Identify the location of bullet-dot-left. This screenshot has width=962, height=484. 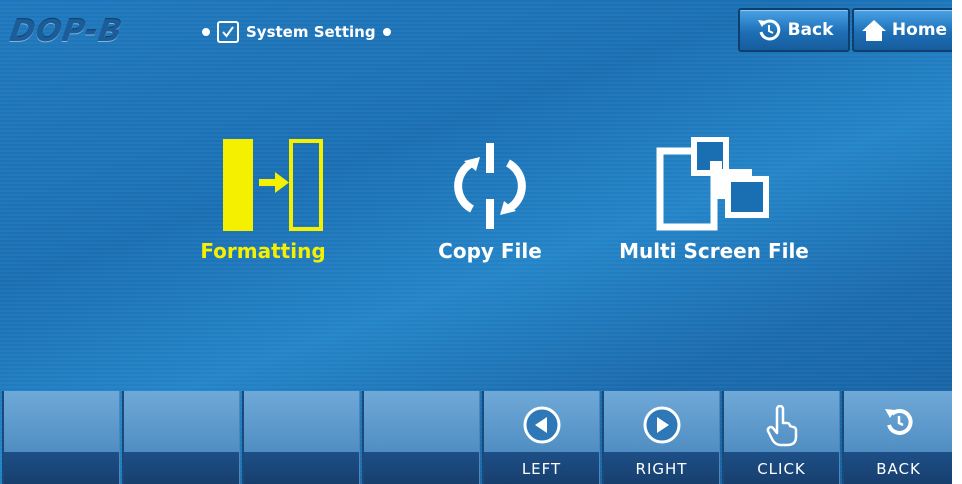
(206, 32).